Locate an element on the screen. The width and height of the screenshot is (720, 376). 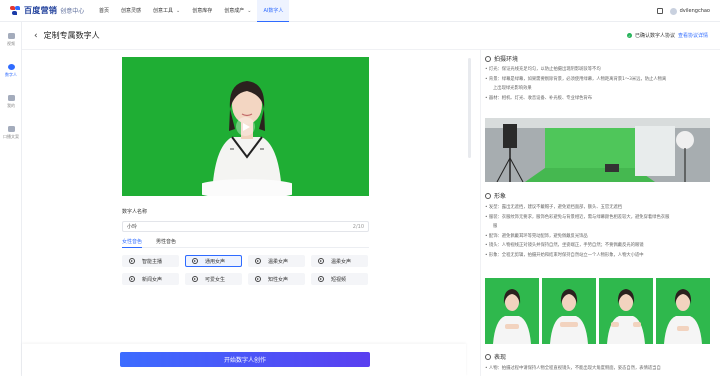
voice-gender-tabs: 女性音色 男性音色 is located at coordinates (245, 243).